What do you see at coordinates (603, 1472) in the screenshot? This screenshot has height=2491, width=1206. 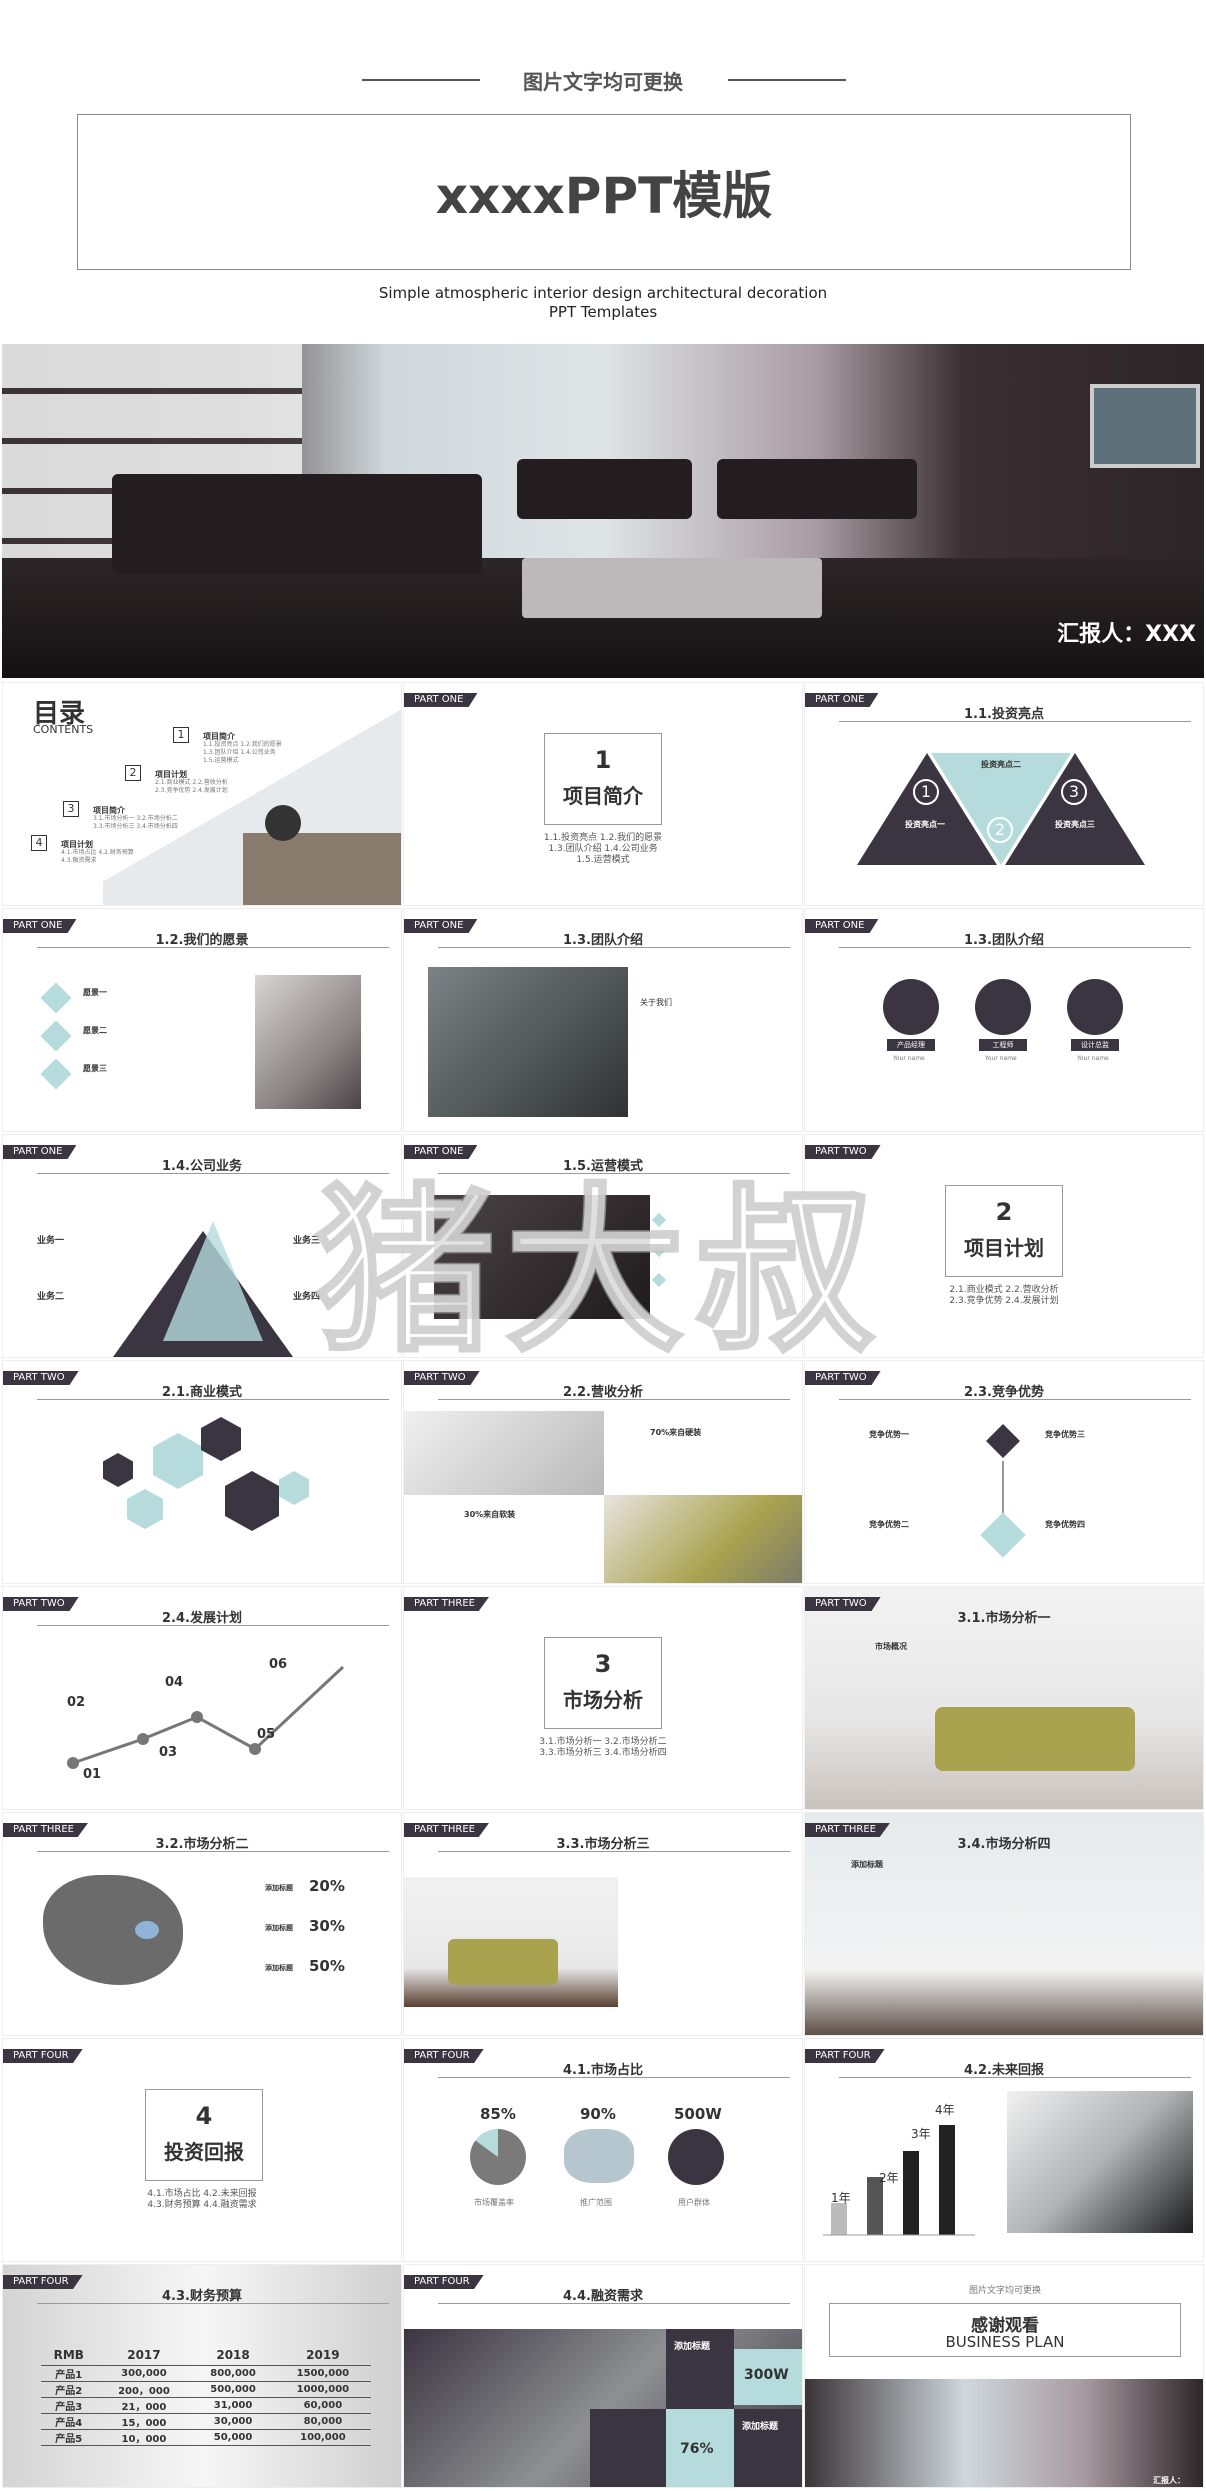 I see `slide-2-2: PART TWO 2.2.营收分析 70%来自硬装 30%来自软装` at bounding box center [603, 1472].